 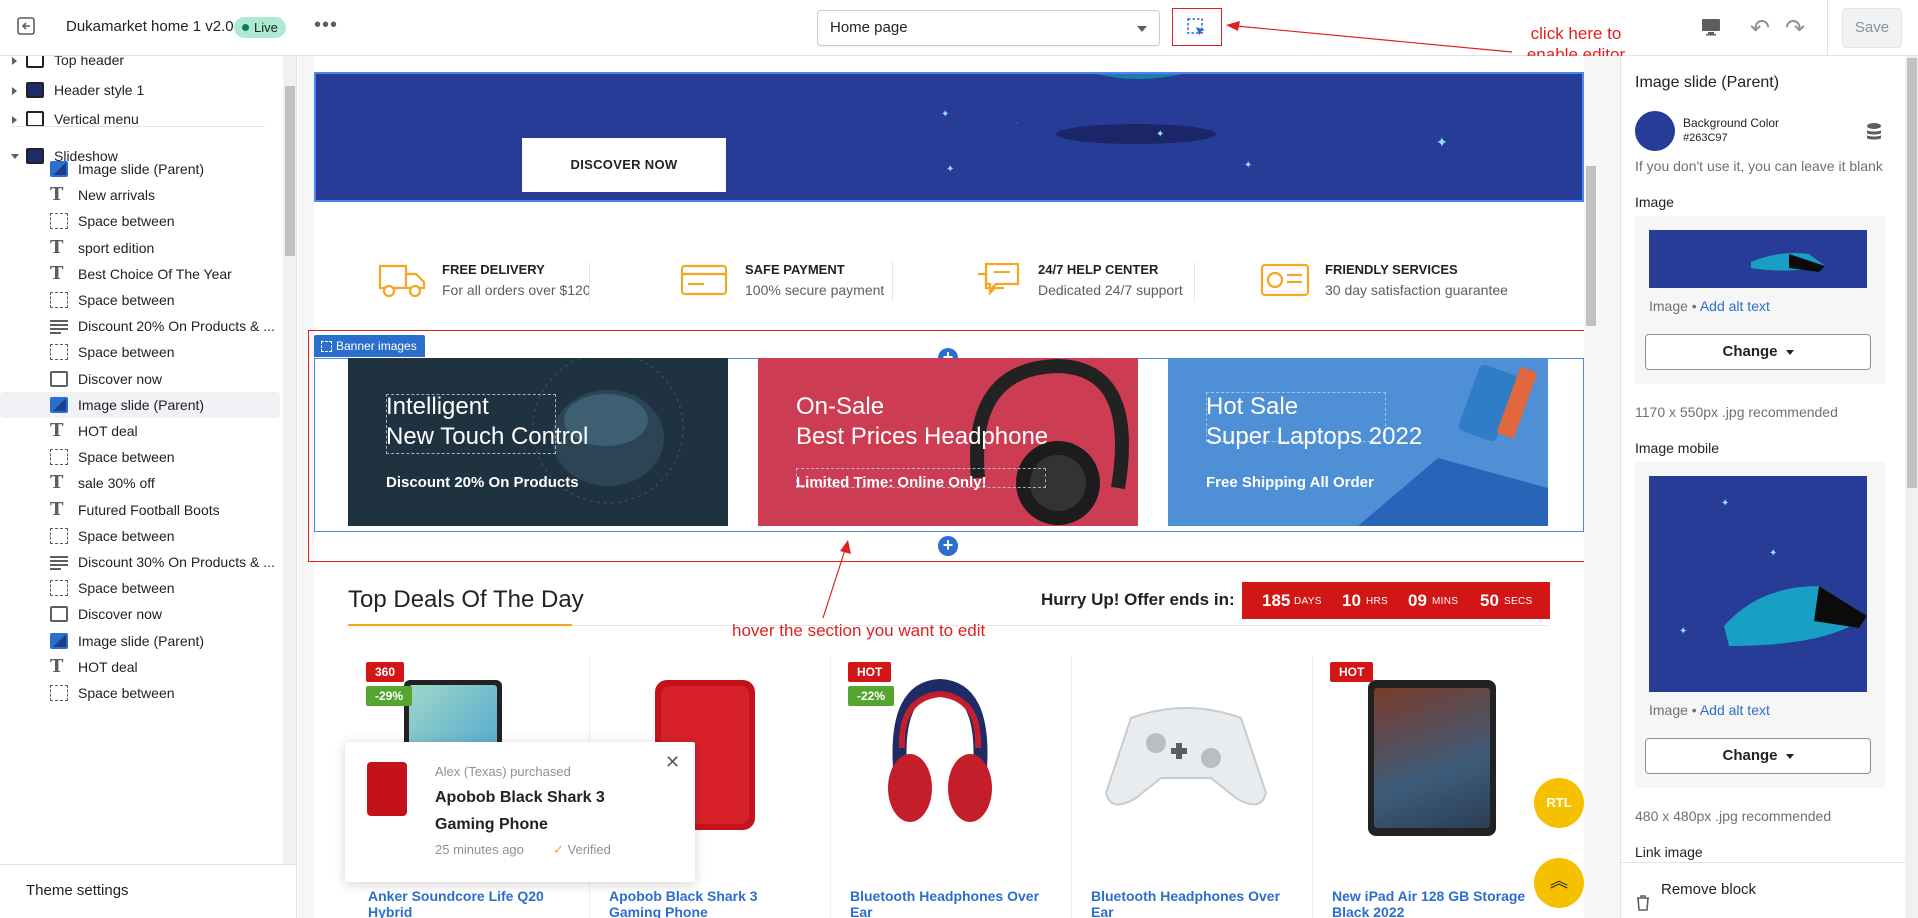 I want to click on close-icon: ✕, so click(x=672, y=762).